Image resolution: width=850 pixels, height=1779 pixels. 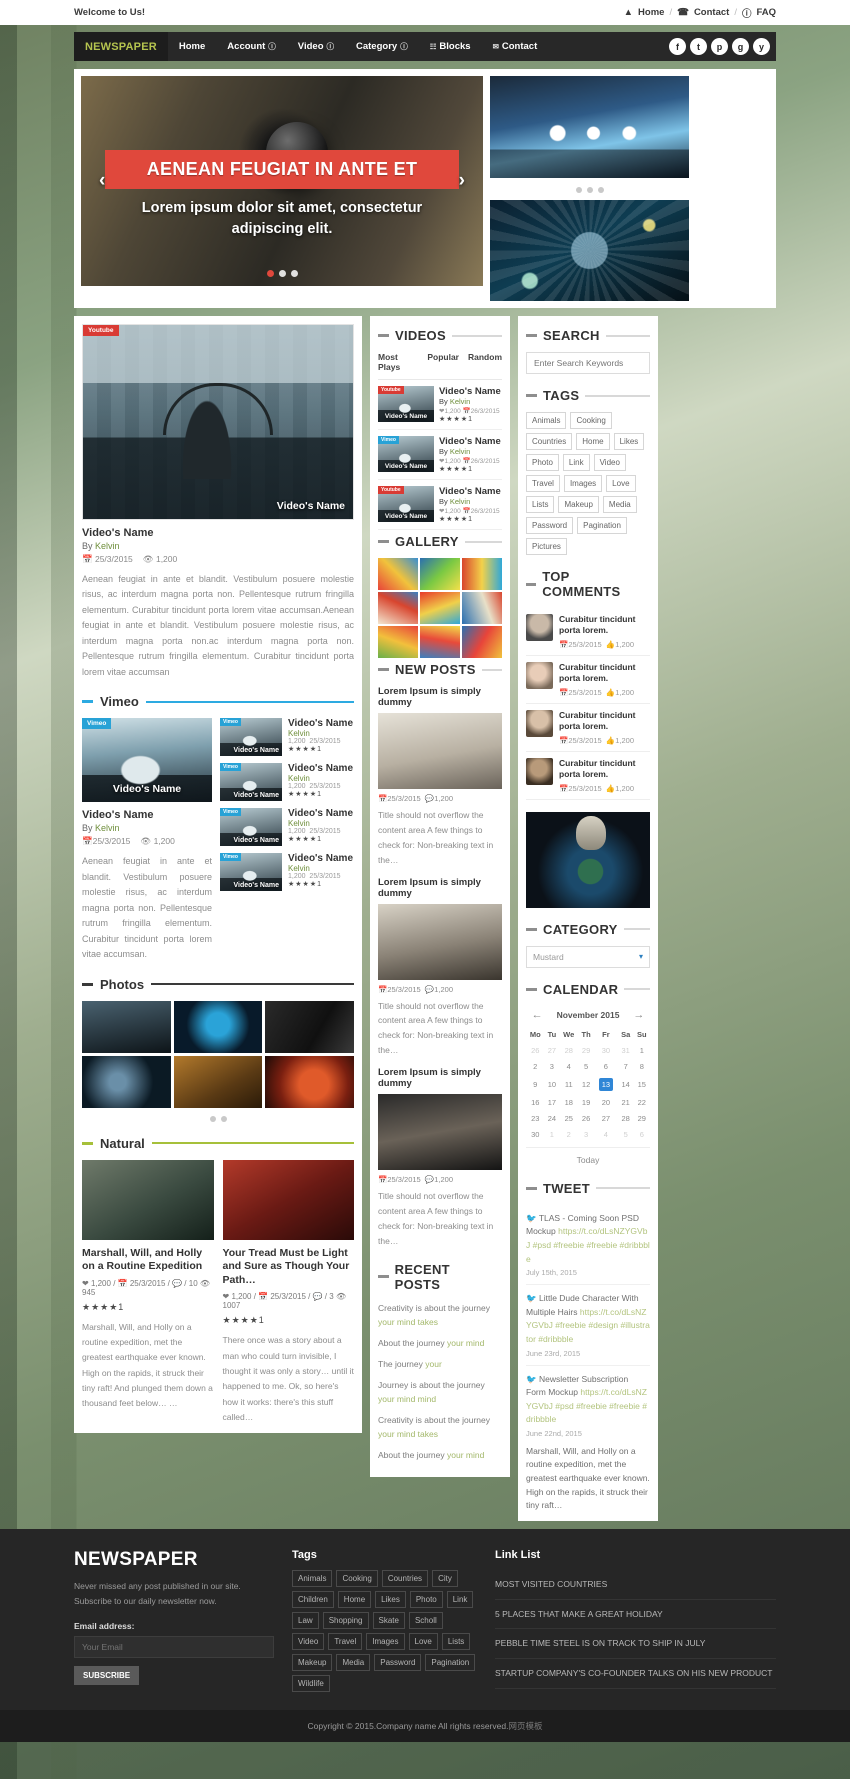 What do you see at coordinates (552, 1103) in the screenshot?
I see `calendar-day: 17` at bounding box center [552, 1103].